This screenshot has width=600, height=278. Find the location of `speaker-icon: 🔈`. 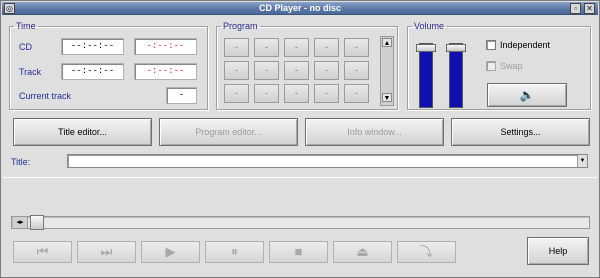

speaker-icon: 🔈 is located at coordinates (527, 95).